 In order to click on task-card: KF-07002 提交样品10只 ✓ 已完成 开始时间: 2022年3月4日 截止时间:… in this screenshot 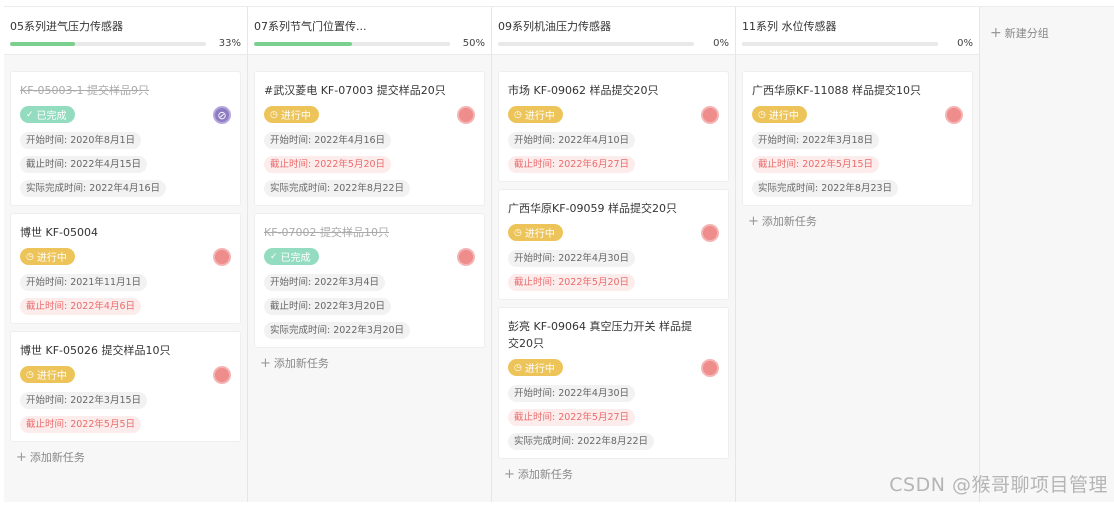, I will do `click(369, 280)`.